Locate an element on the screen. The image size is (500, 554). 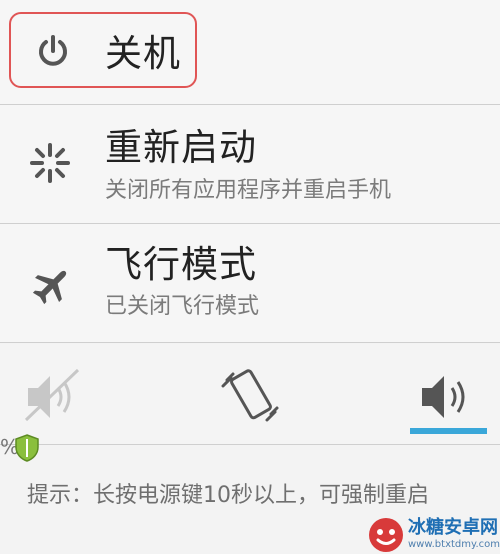
silent-mode-button is located at coordinates (55, 396).